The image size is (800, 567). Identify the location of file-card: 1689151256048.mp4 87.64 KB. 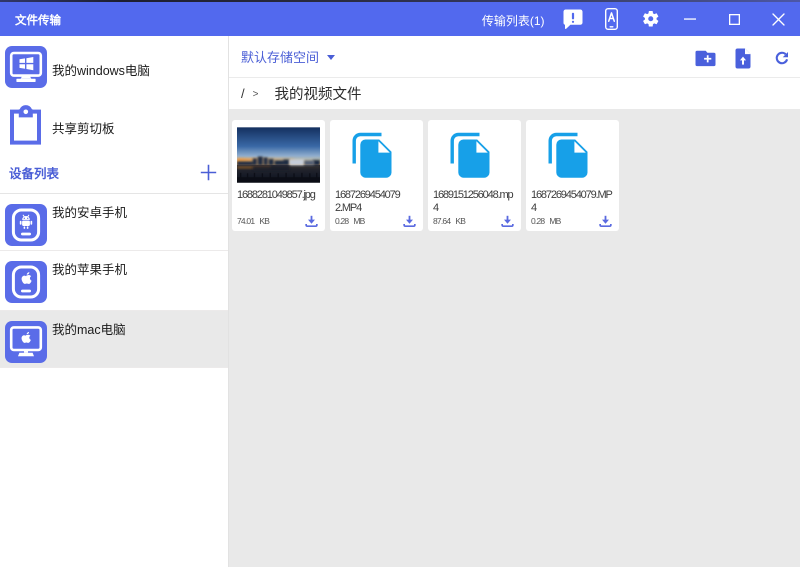
(474, 175).